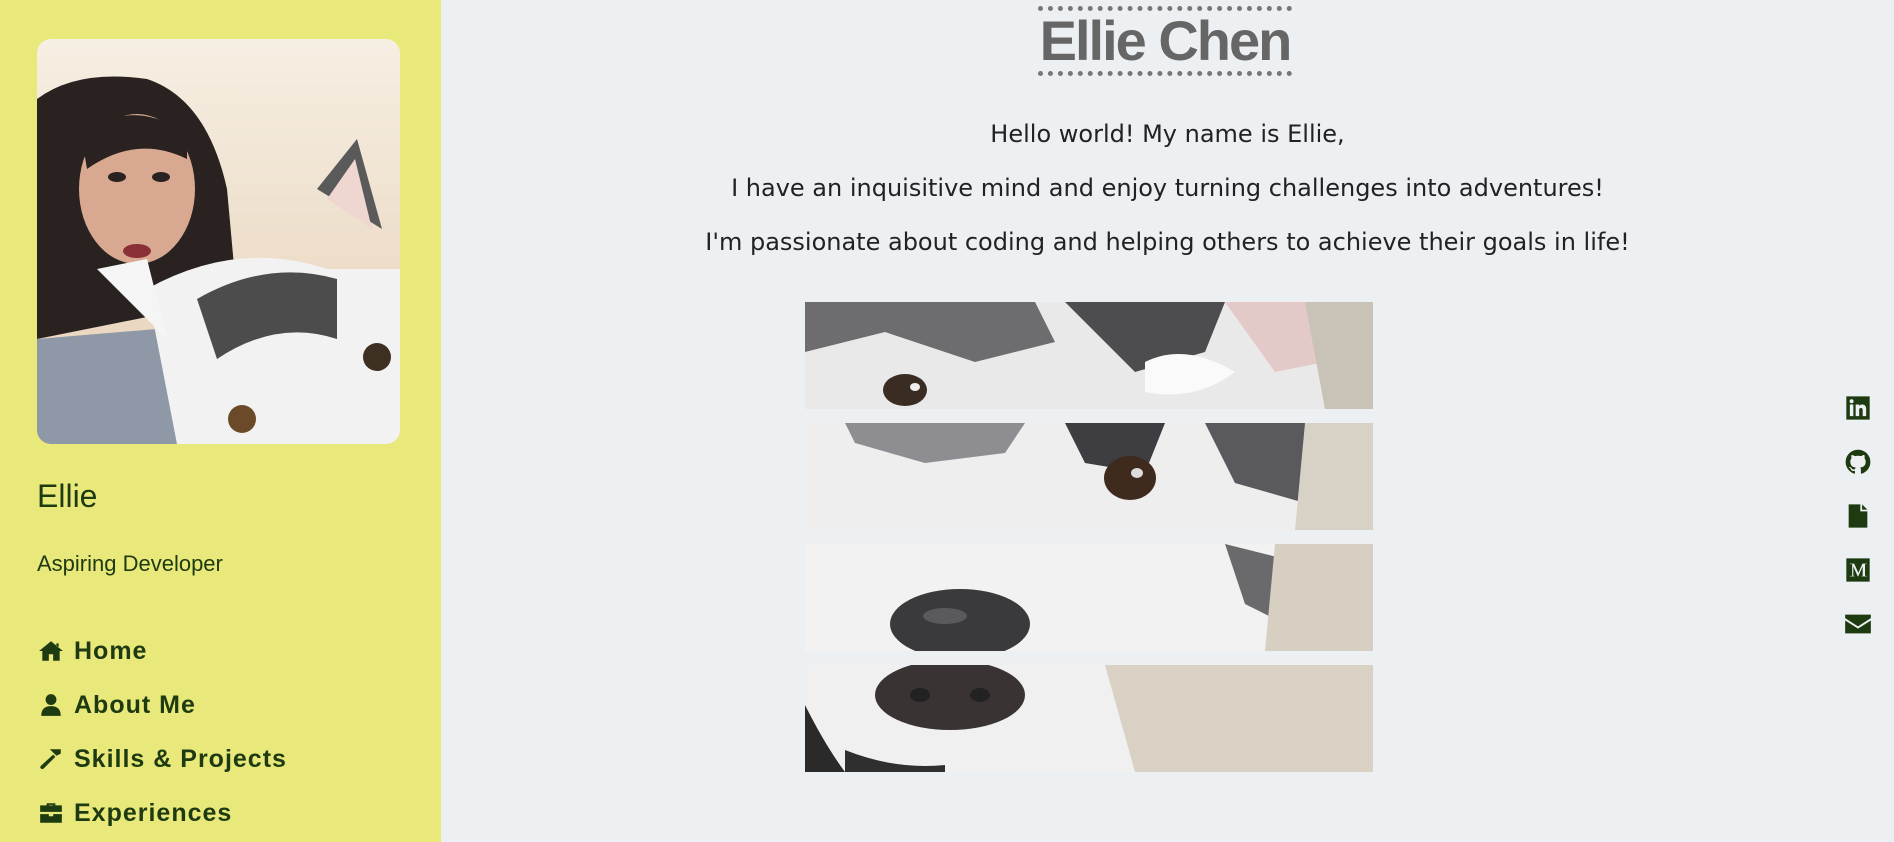 The height and width of the screenshot is (842, 1894). I want to click on linkedin-link, so click(1858, 421).